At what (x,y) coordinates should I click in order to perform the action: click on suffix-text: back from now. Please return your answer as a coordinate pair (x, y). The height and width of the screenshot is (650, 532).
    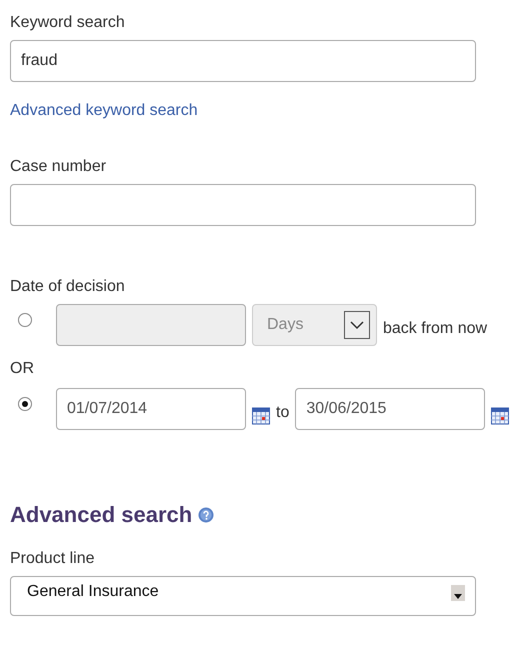
    Looking at the image, I should click on (435, 329).